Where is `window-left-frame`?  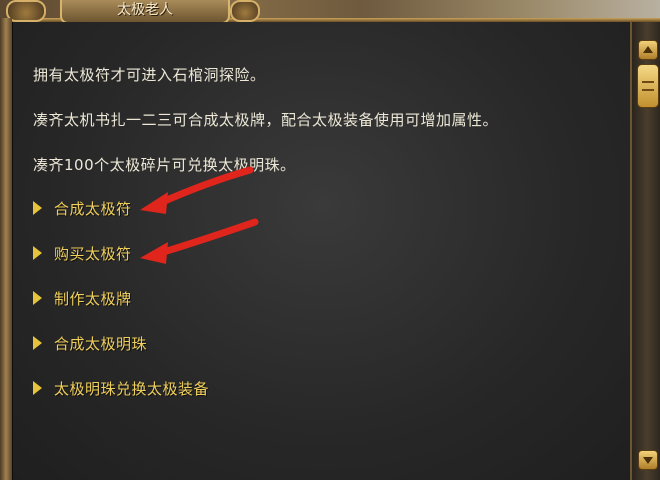
window-left-frame is located at coordinates (6, 249).